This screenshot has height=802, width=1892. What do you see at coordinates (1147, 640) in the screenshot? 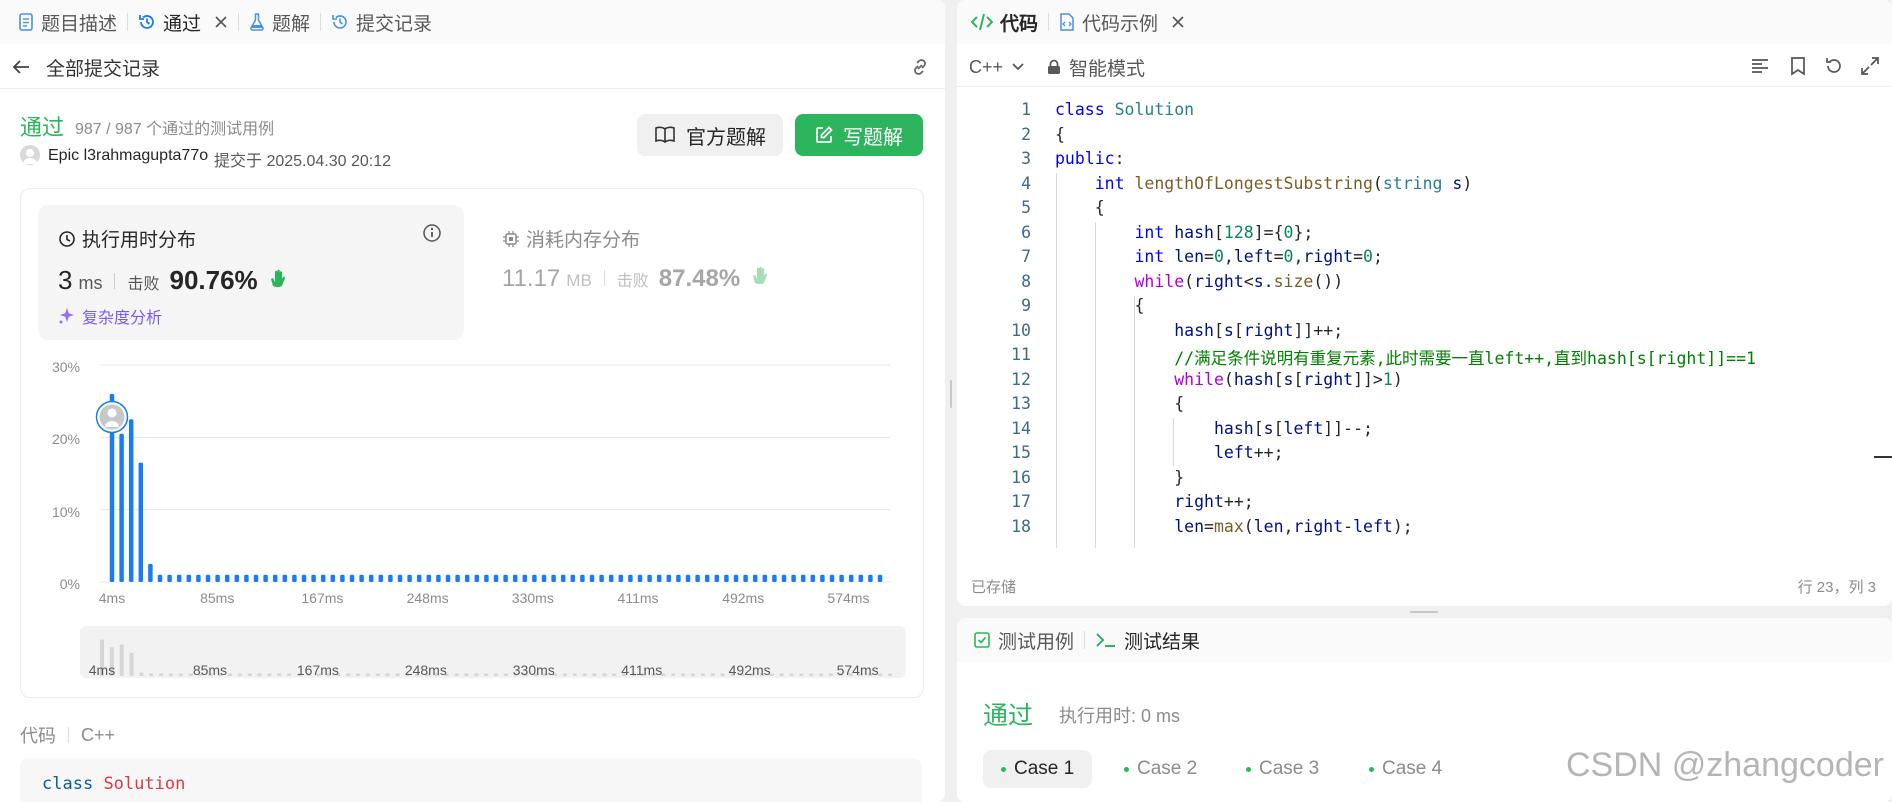
I see `tab-test-results: 测试结果` at bounding box center [1147, 640].